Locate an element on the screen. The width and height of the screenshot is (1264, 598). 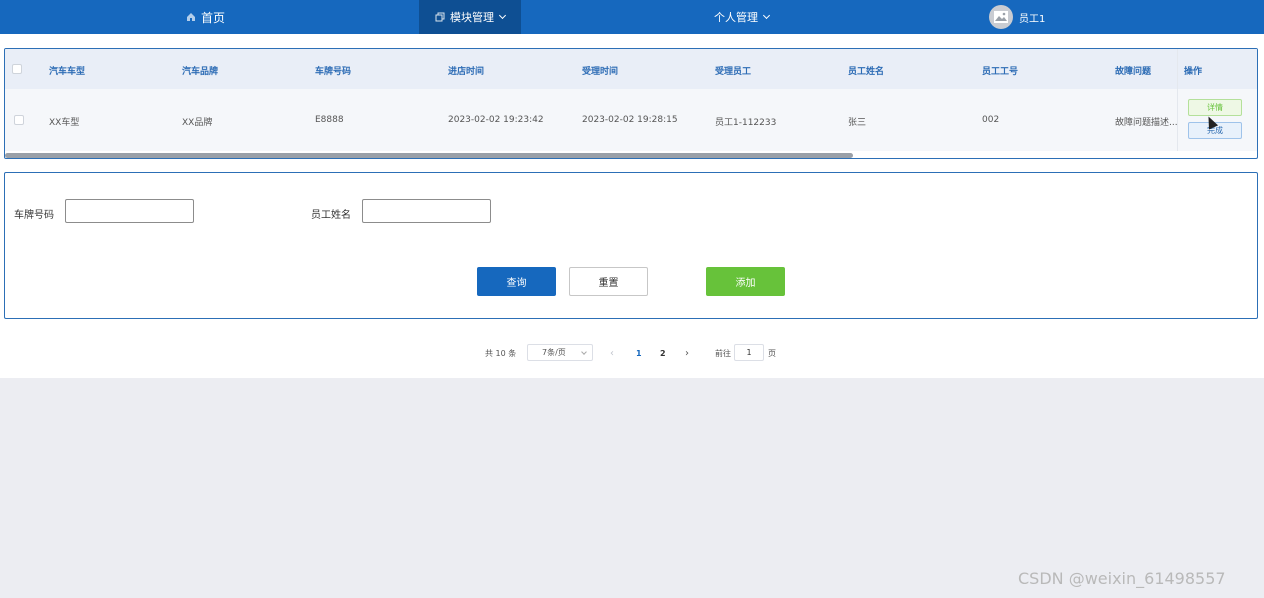
detail-button: 详情 is located at coordinates (1215, 107).